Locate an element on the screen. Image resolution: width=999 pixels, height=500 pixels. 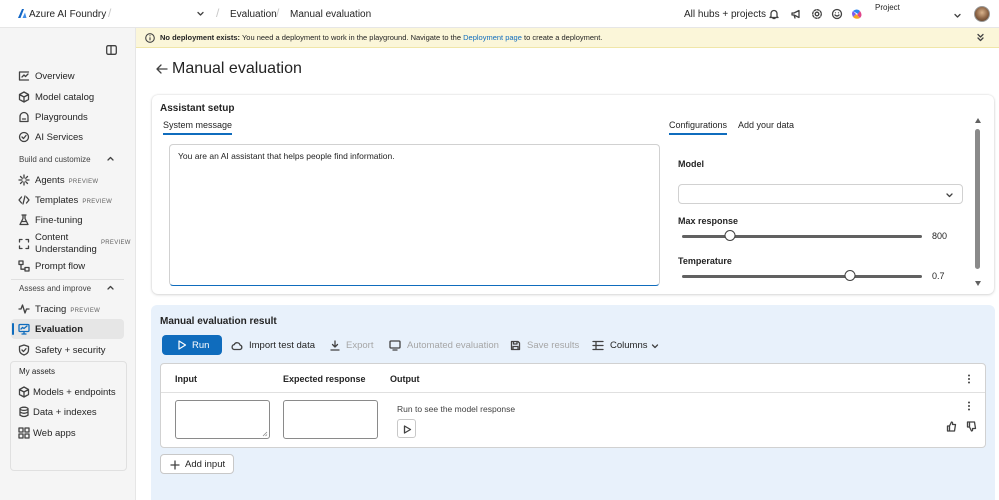
automated-evaluation-button: Automated evaluation is located at coordinates (444, 345).